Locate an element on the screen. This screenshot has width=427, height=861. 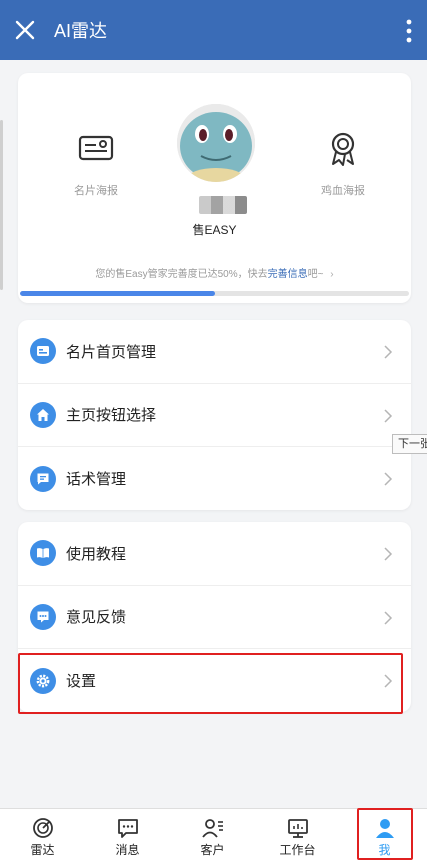
award-icon is located at coordinates (343, 149).